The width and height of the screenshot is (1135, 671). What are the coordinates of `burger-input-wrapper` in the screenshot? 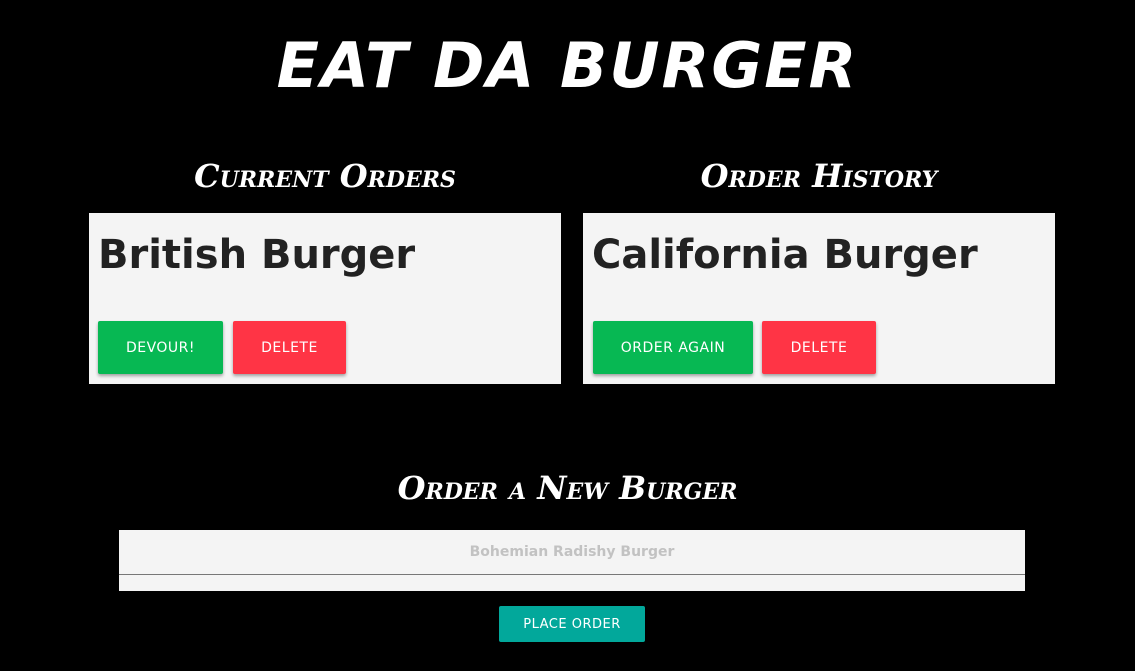 It's located at (572, 560).